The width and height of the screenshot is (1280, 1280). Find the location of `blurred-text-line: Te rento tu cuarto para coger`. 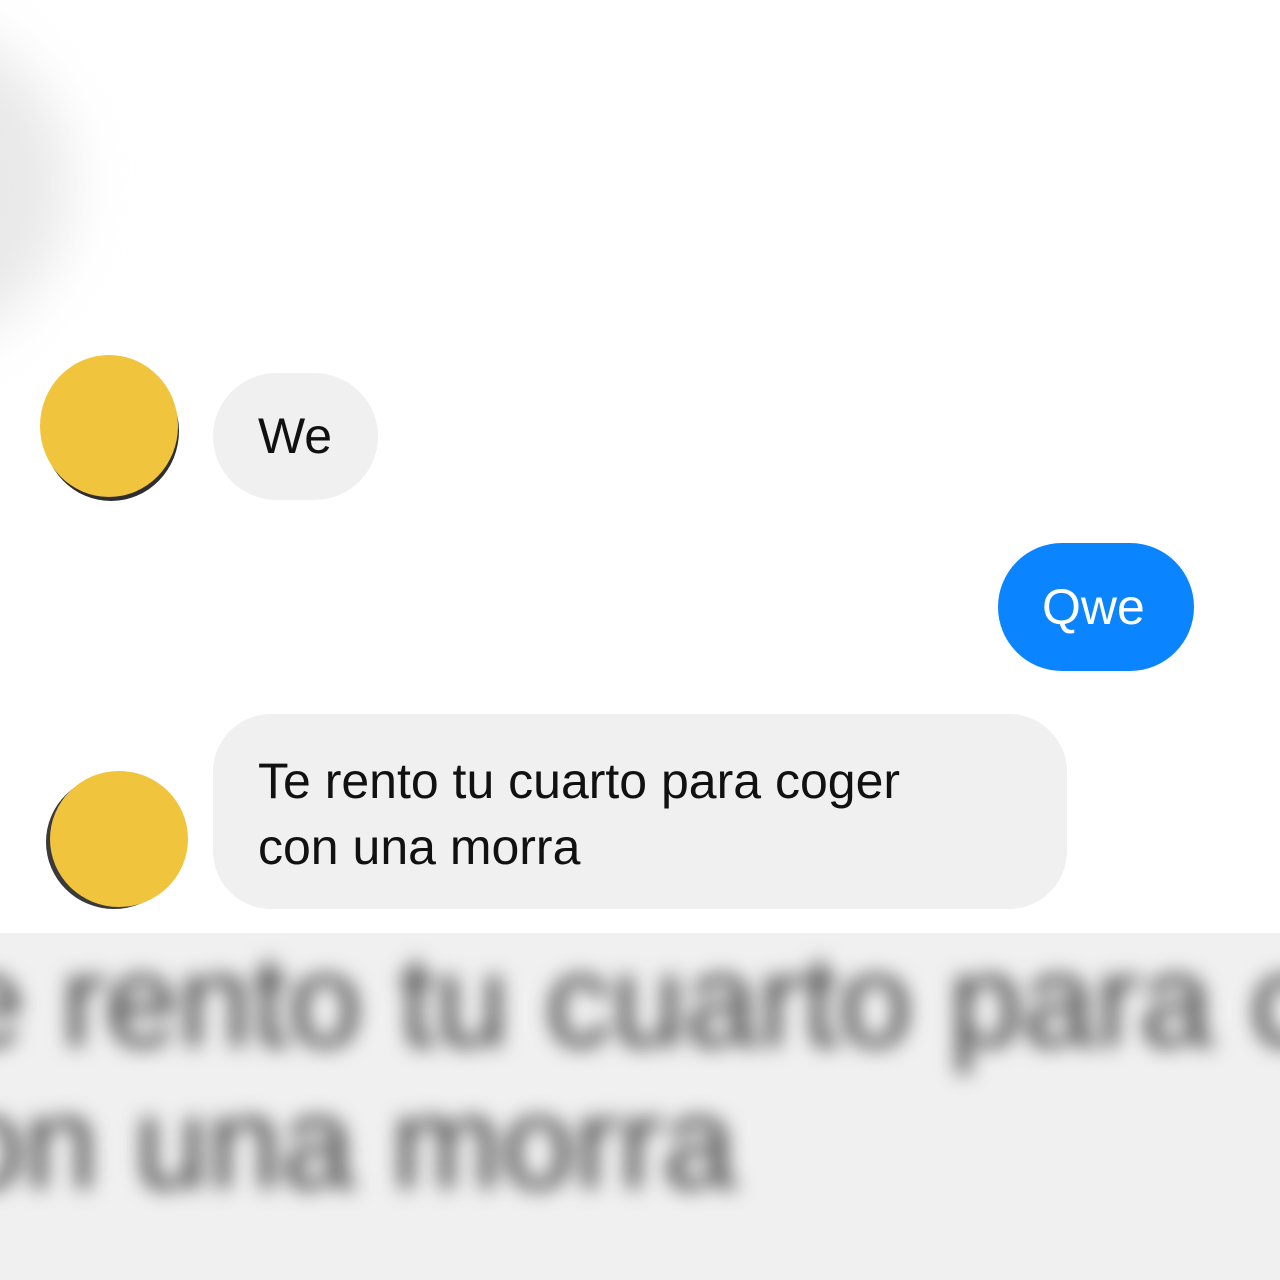

blurred-text-line: Te rento tu cuarto para coger is located at coordinates (640, 1000).